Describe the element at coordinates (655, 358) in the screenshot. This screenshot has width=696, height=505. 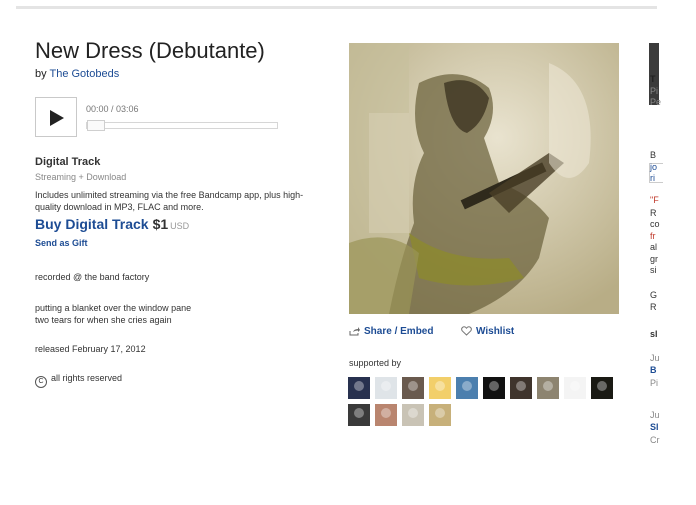
I see `sidebar-text-17: Ju` at that location.